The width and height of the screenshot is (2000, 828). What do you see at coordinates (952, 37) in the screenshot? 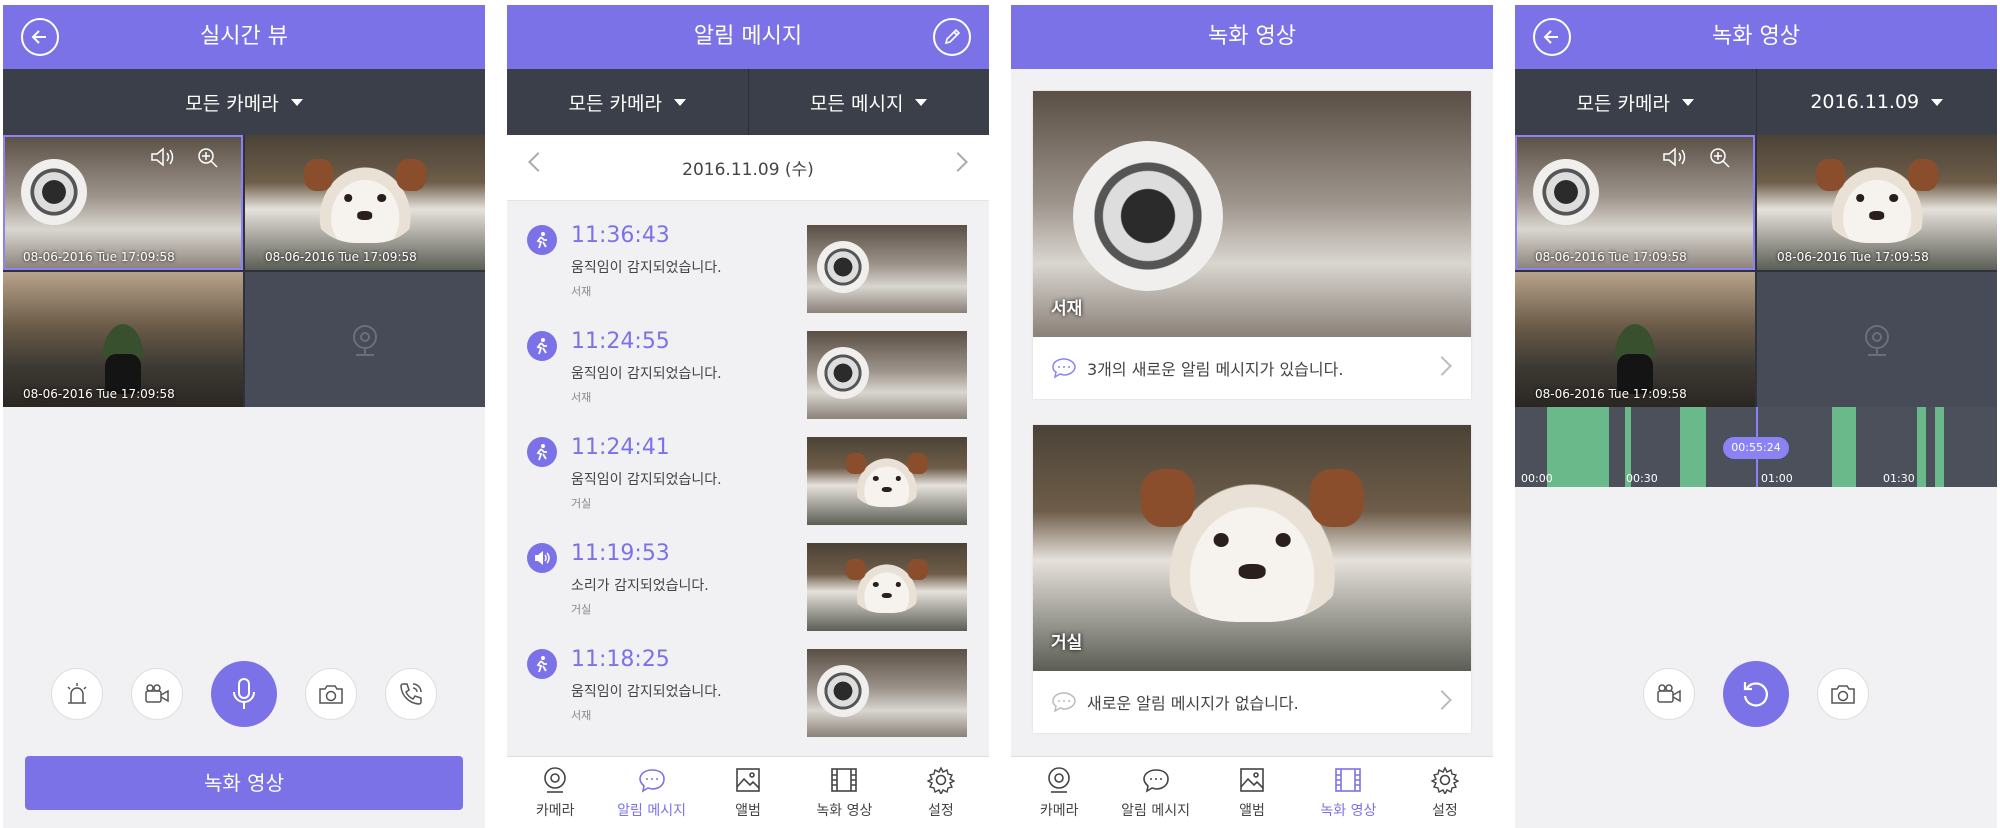
I see `edit-button` at bounding box center [952, 37].